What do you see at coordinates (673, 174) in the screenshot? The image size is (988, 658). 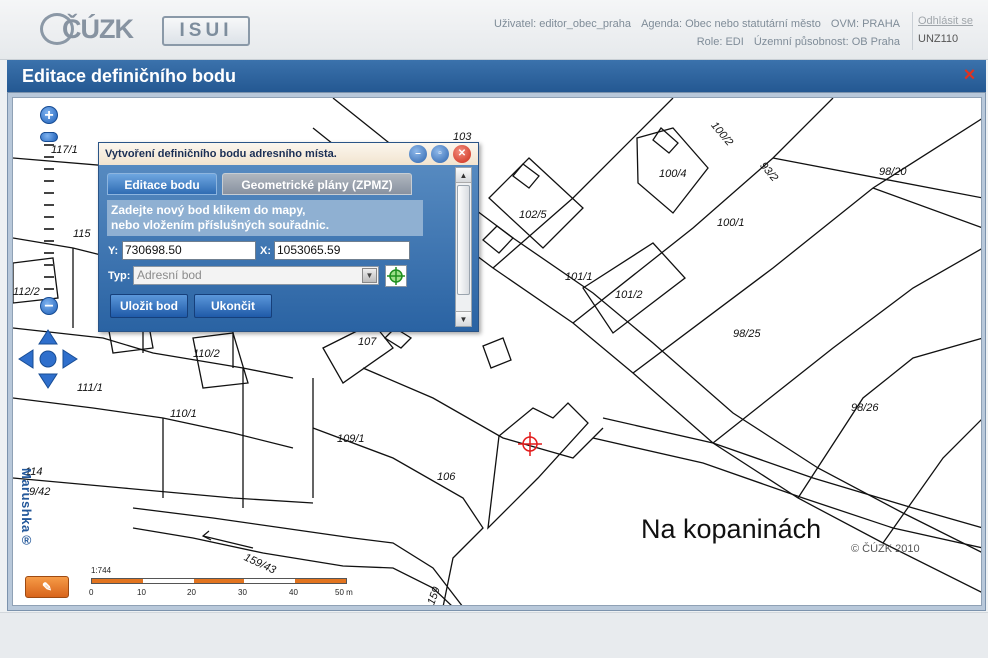 I see `parcel-label: 100/4` at bounding box center [673, 174].